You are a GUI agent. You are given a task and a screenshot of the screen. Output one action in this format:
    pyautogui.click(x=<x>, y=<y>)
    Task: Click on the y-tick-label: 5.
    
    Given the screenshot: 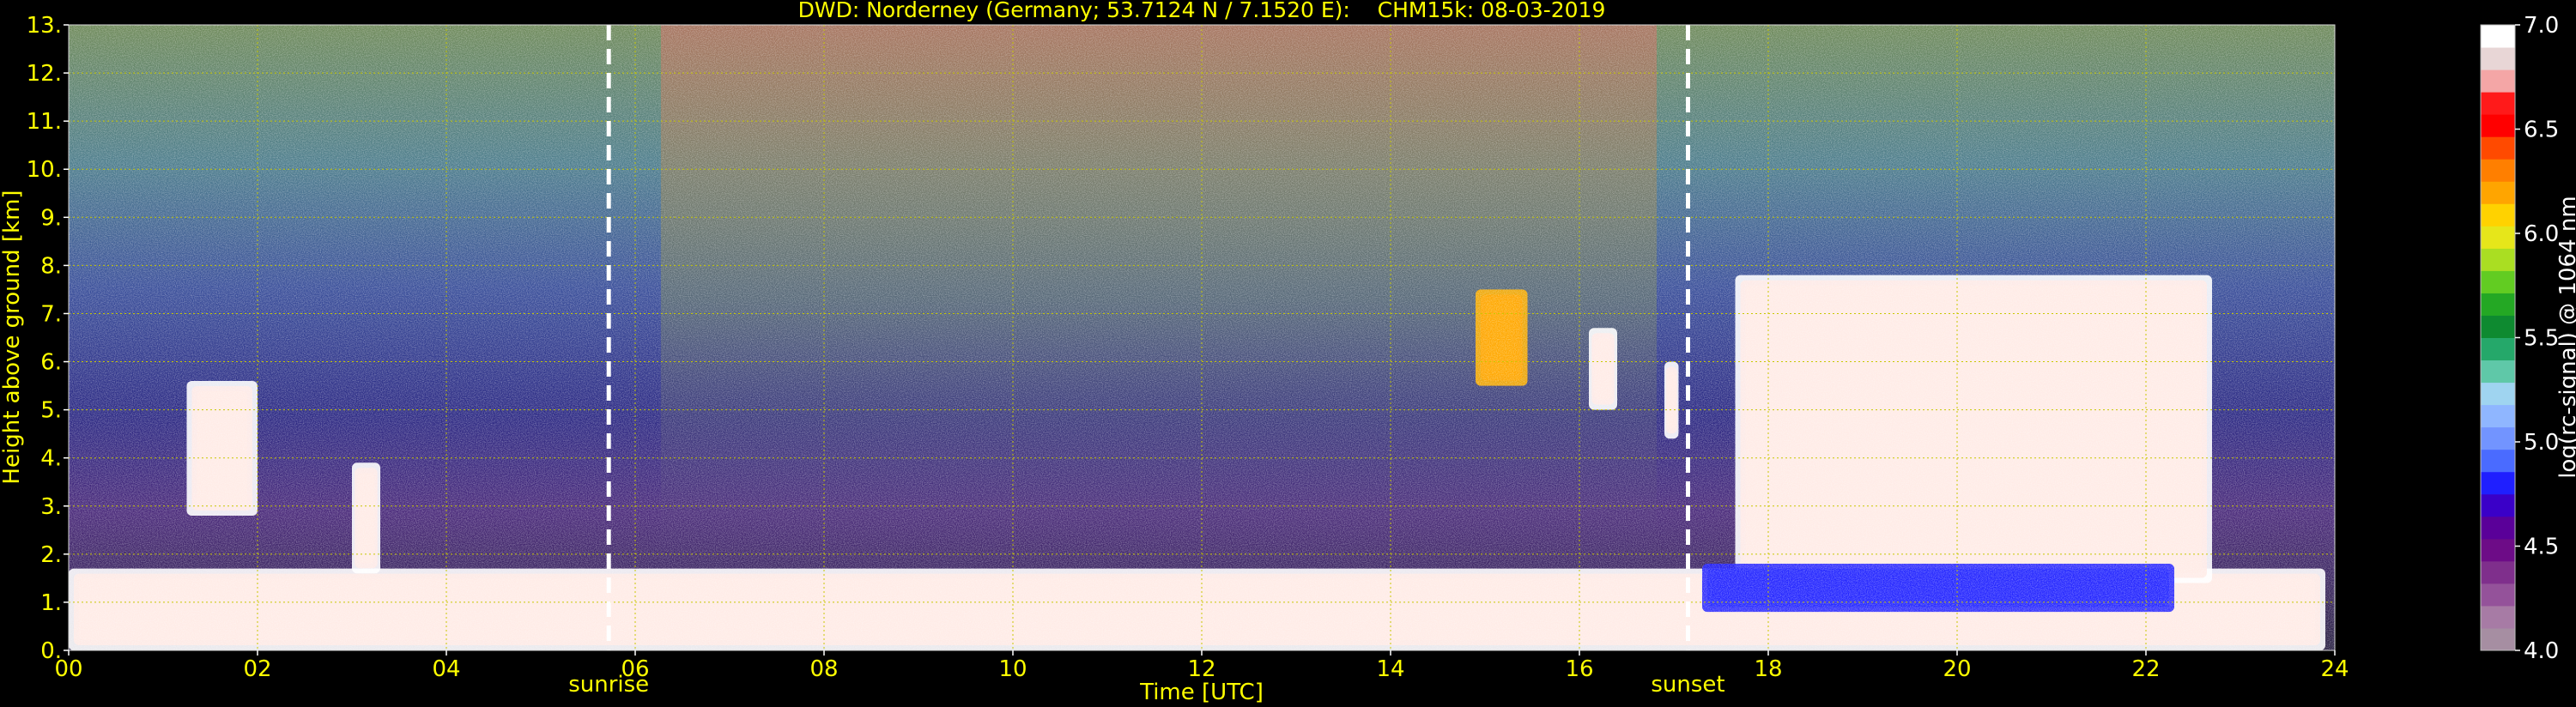 What is the action you would take?
    pyautogui.click(x=51, y=411)
    